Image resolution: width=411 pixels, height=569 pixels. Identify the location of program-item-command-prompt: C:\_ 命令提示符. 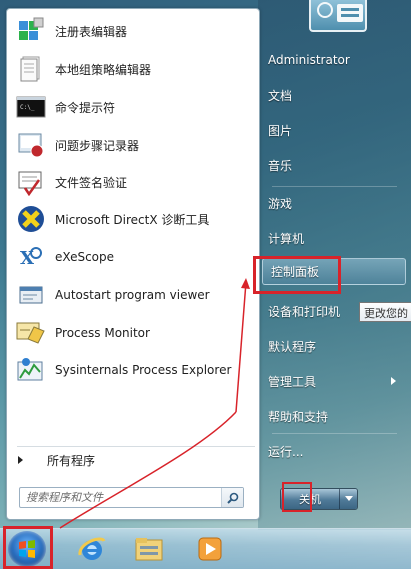
(133, 107).